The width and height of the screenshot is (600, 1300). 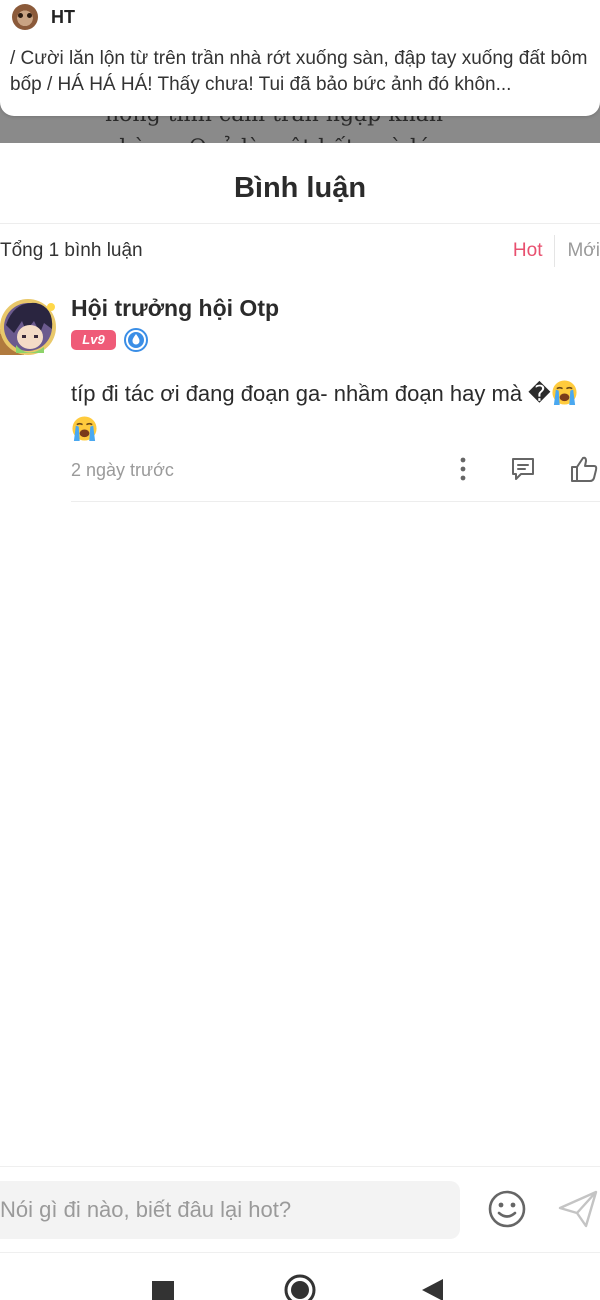 I want to click on droplet-verified-icon, so click(x=136, y=340).